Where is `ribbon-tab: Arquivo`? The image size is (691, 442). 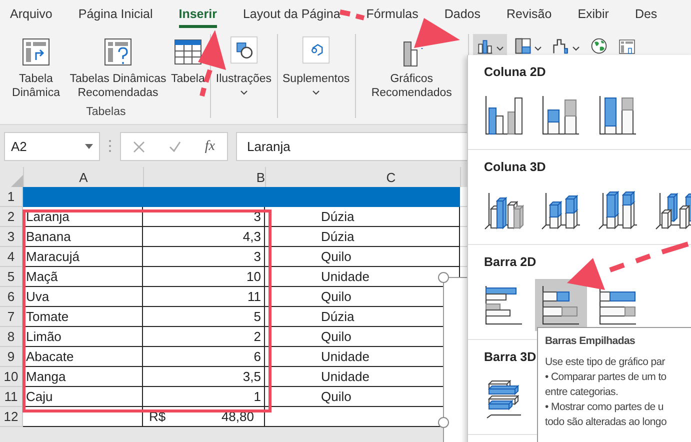 ribbon-tab: Arquivo is located at coordinates (31, 15).